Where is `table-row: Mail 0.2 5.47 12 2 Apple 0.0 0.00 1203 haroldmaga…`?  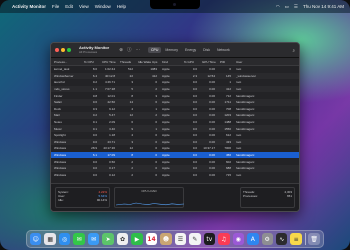
table-row: Mail 0.2 5.47 12 2 Apple 0.0 0.00 1203 haroldmaga… is located at coordinates (175, 115).